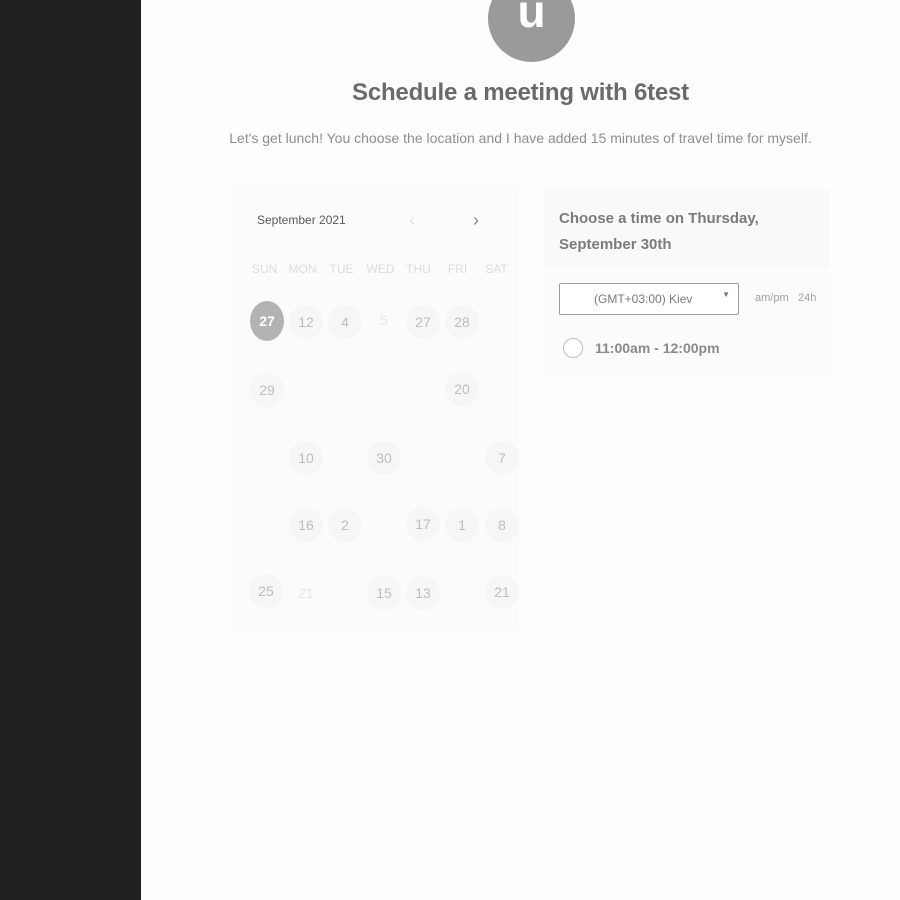 This screenshot has width=900, height=900. What do you see at coordinates (266, 591) in the screenshot?
I see `calendar-day: 25` at bounding box center [266, 591].